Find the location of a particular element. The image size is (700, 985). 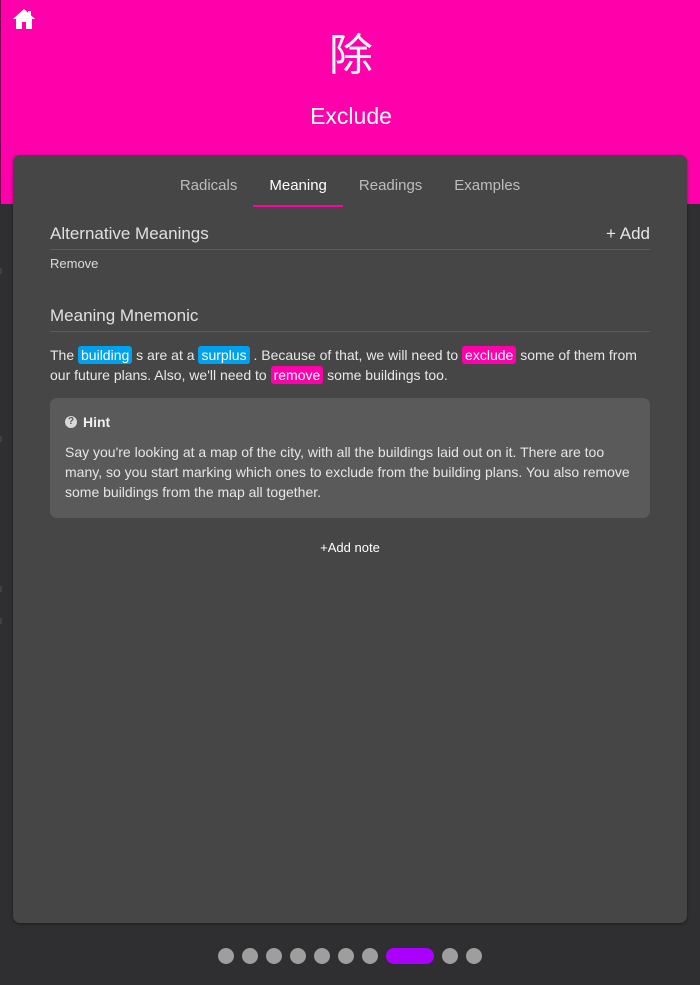

kanji-character: 除 is located at coordinates (351, 55).